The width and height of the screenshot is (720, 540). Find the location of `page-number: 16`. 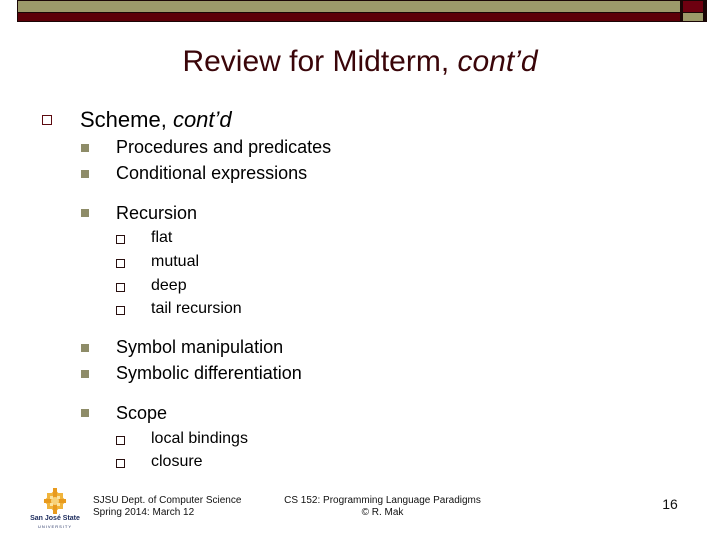

page-number: 16 is located at coordinates (670, 504).